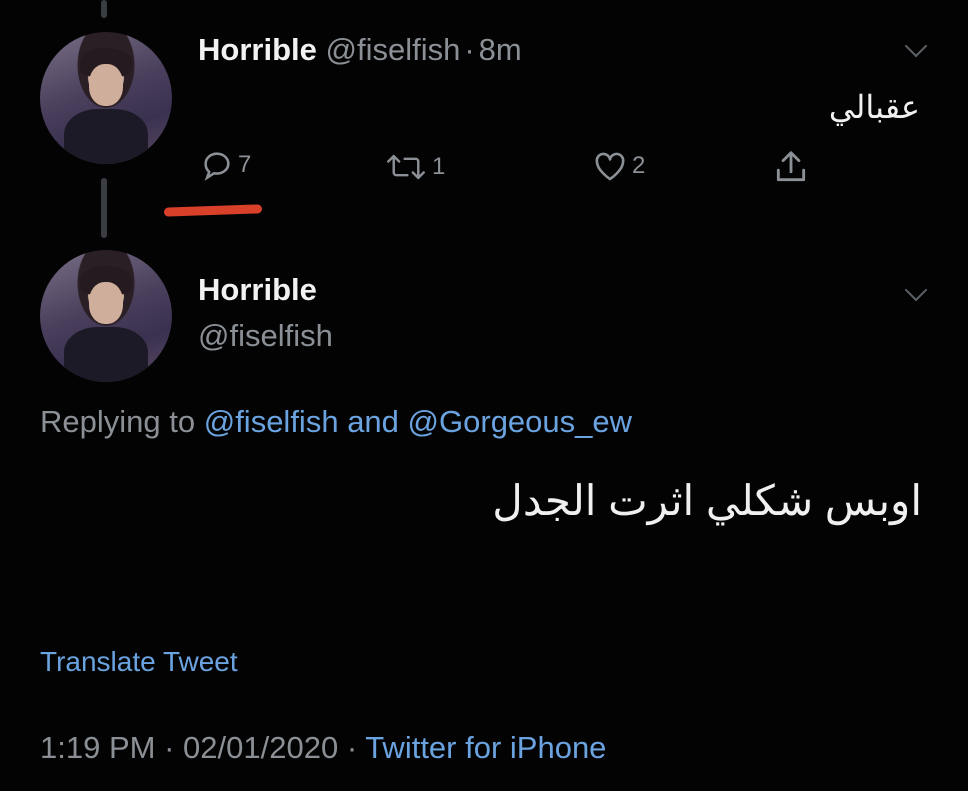 The width and height of the screenshot is (968, 791). I want to click on retweet-button: 1, so click(414, 167).